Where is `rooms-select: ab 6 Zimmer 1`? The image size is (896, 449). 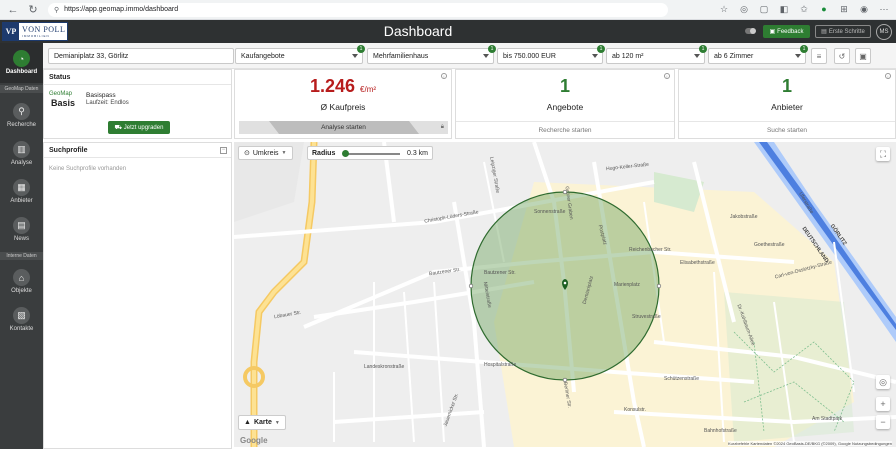 rooms-select: ab 6 Zimmer 1 is located at coordinates (758, 54).